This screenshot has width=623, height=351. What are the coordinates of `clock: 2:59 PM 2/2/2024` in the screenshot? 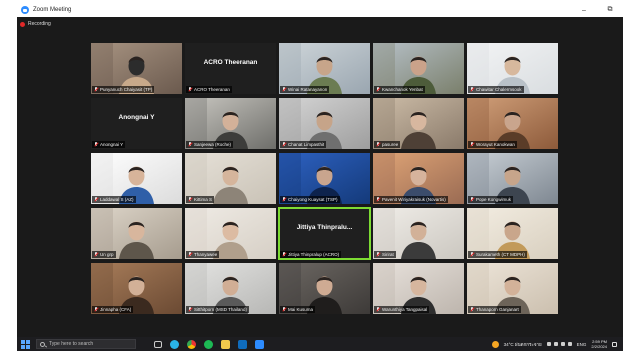 It's located at (599, 344).